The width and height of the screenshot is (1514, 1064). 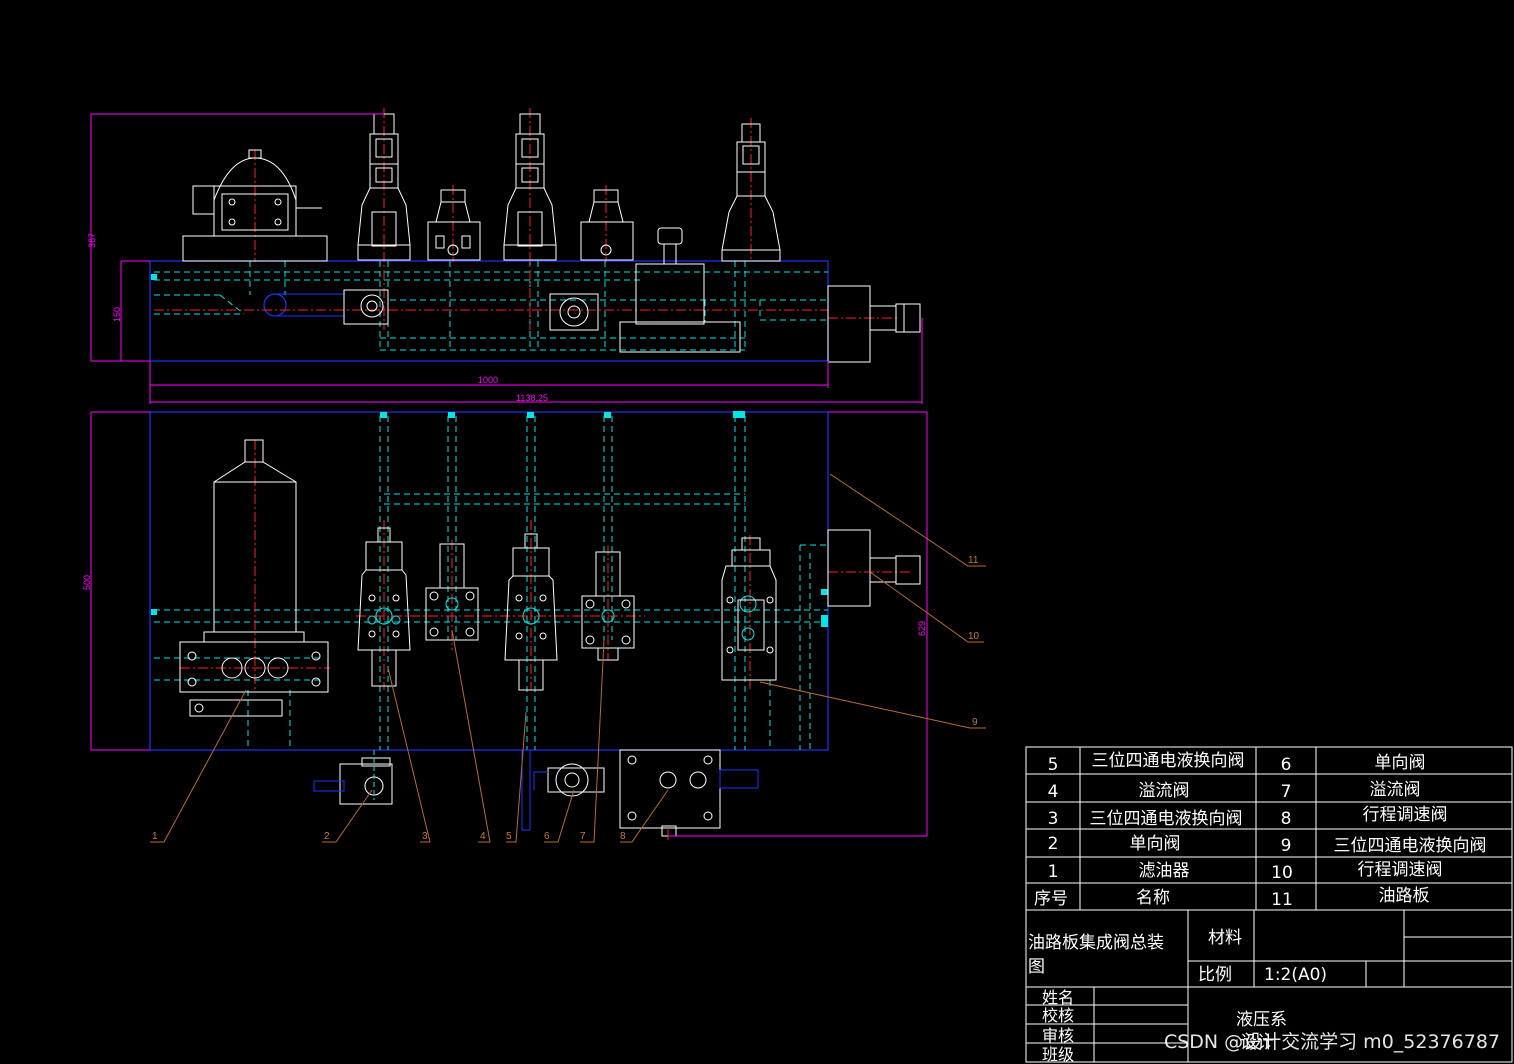 What do you see at coordinates (425, 836) in the screenshot?
I see `callout-3: 3` at bounding box center [425, 836].